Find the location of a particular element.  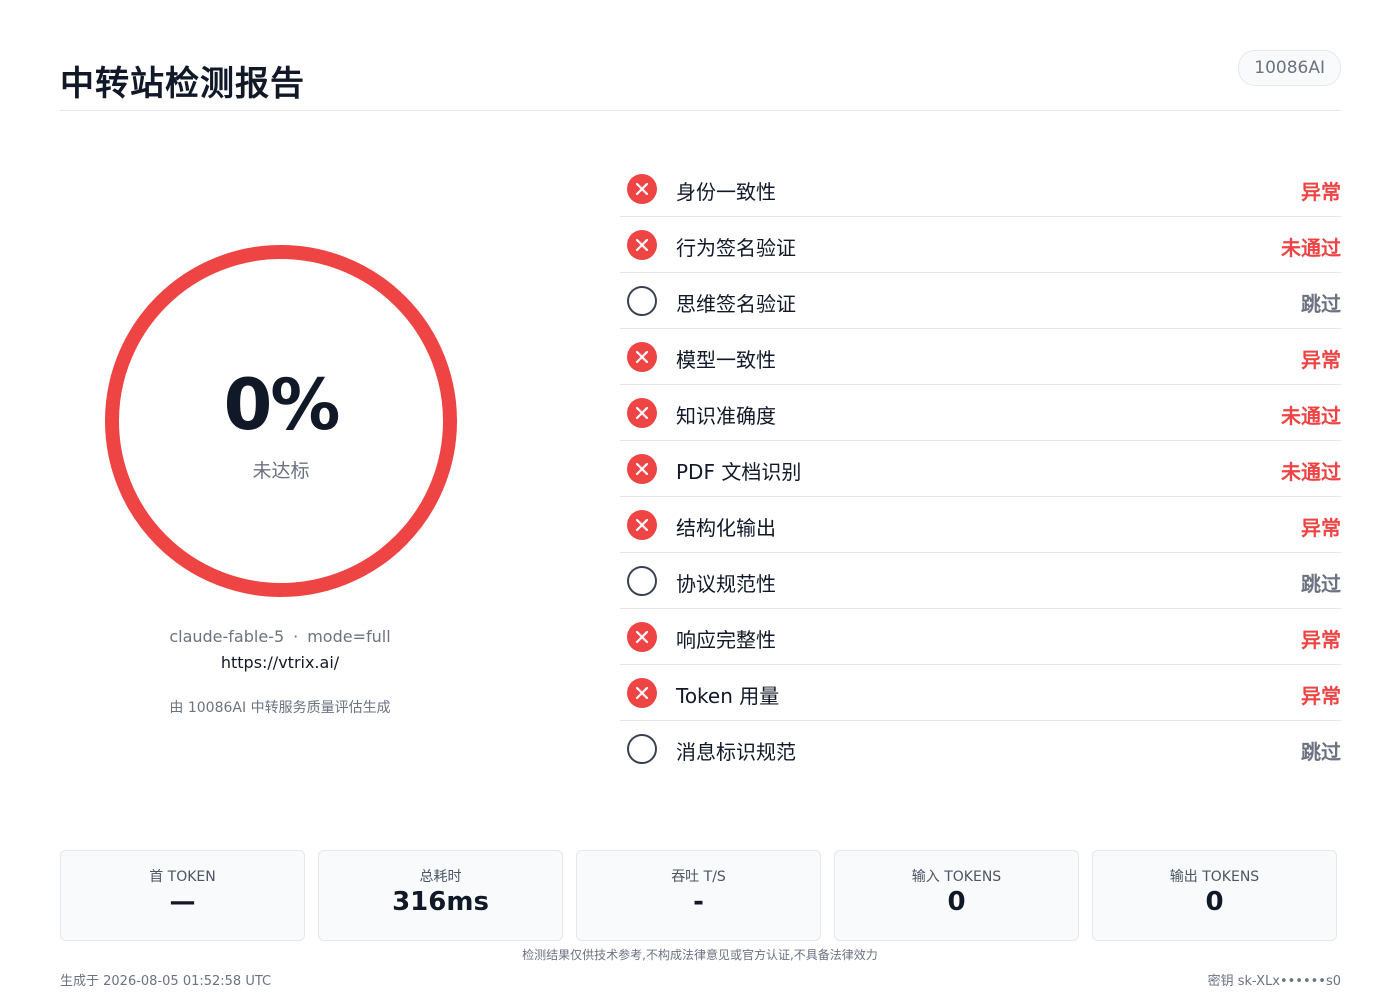

score-ring: 0% 未达标 is located at coordinates (281, 421).